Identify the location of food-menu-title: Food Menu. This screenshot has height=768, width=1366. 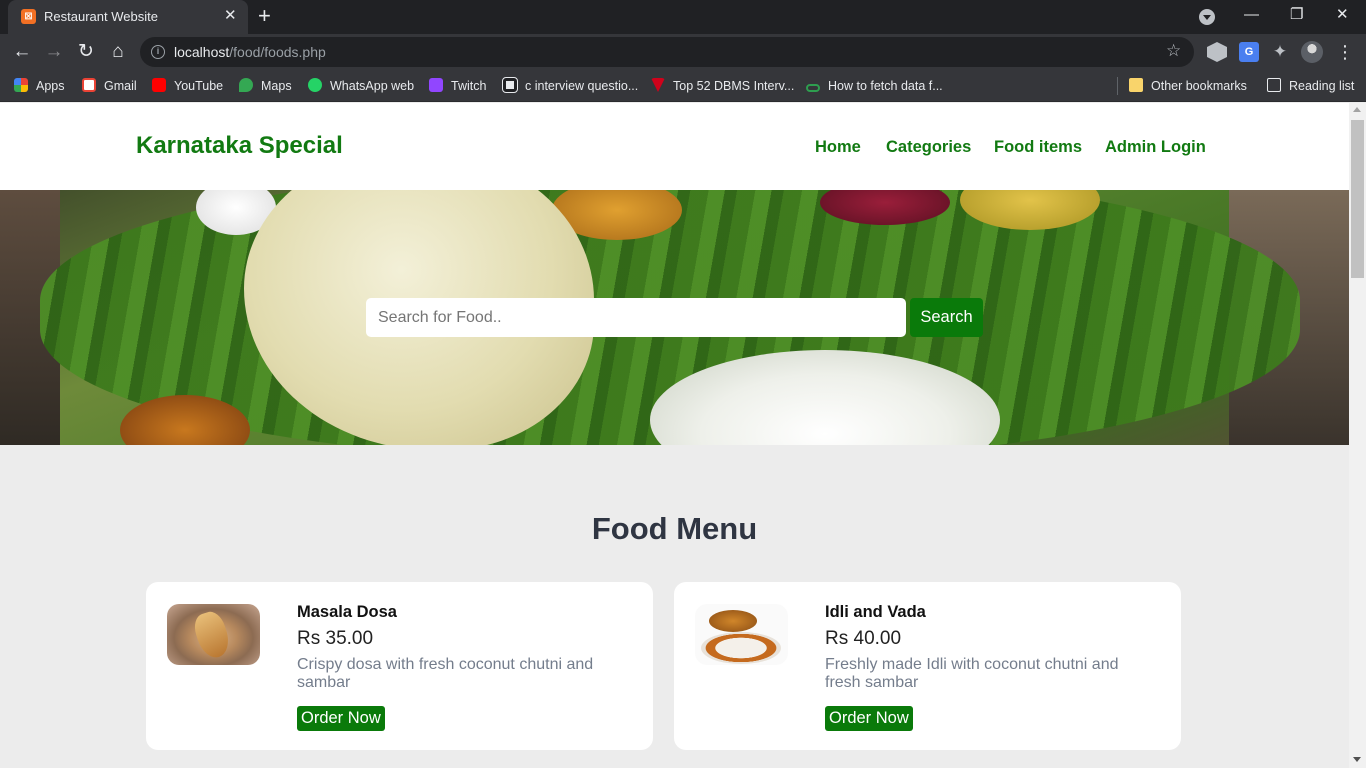
(674, 528).